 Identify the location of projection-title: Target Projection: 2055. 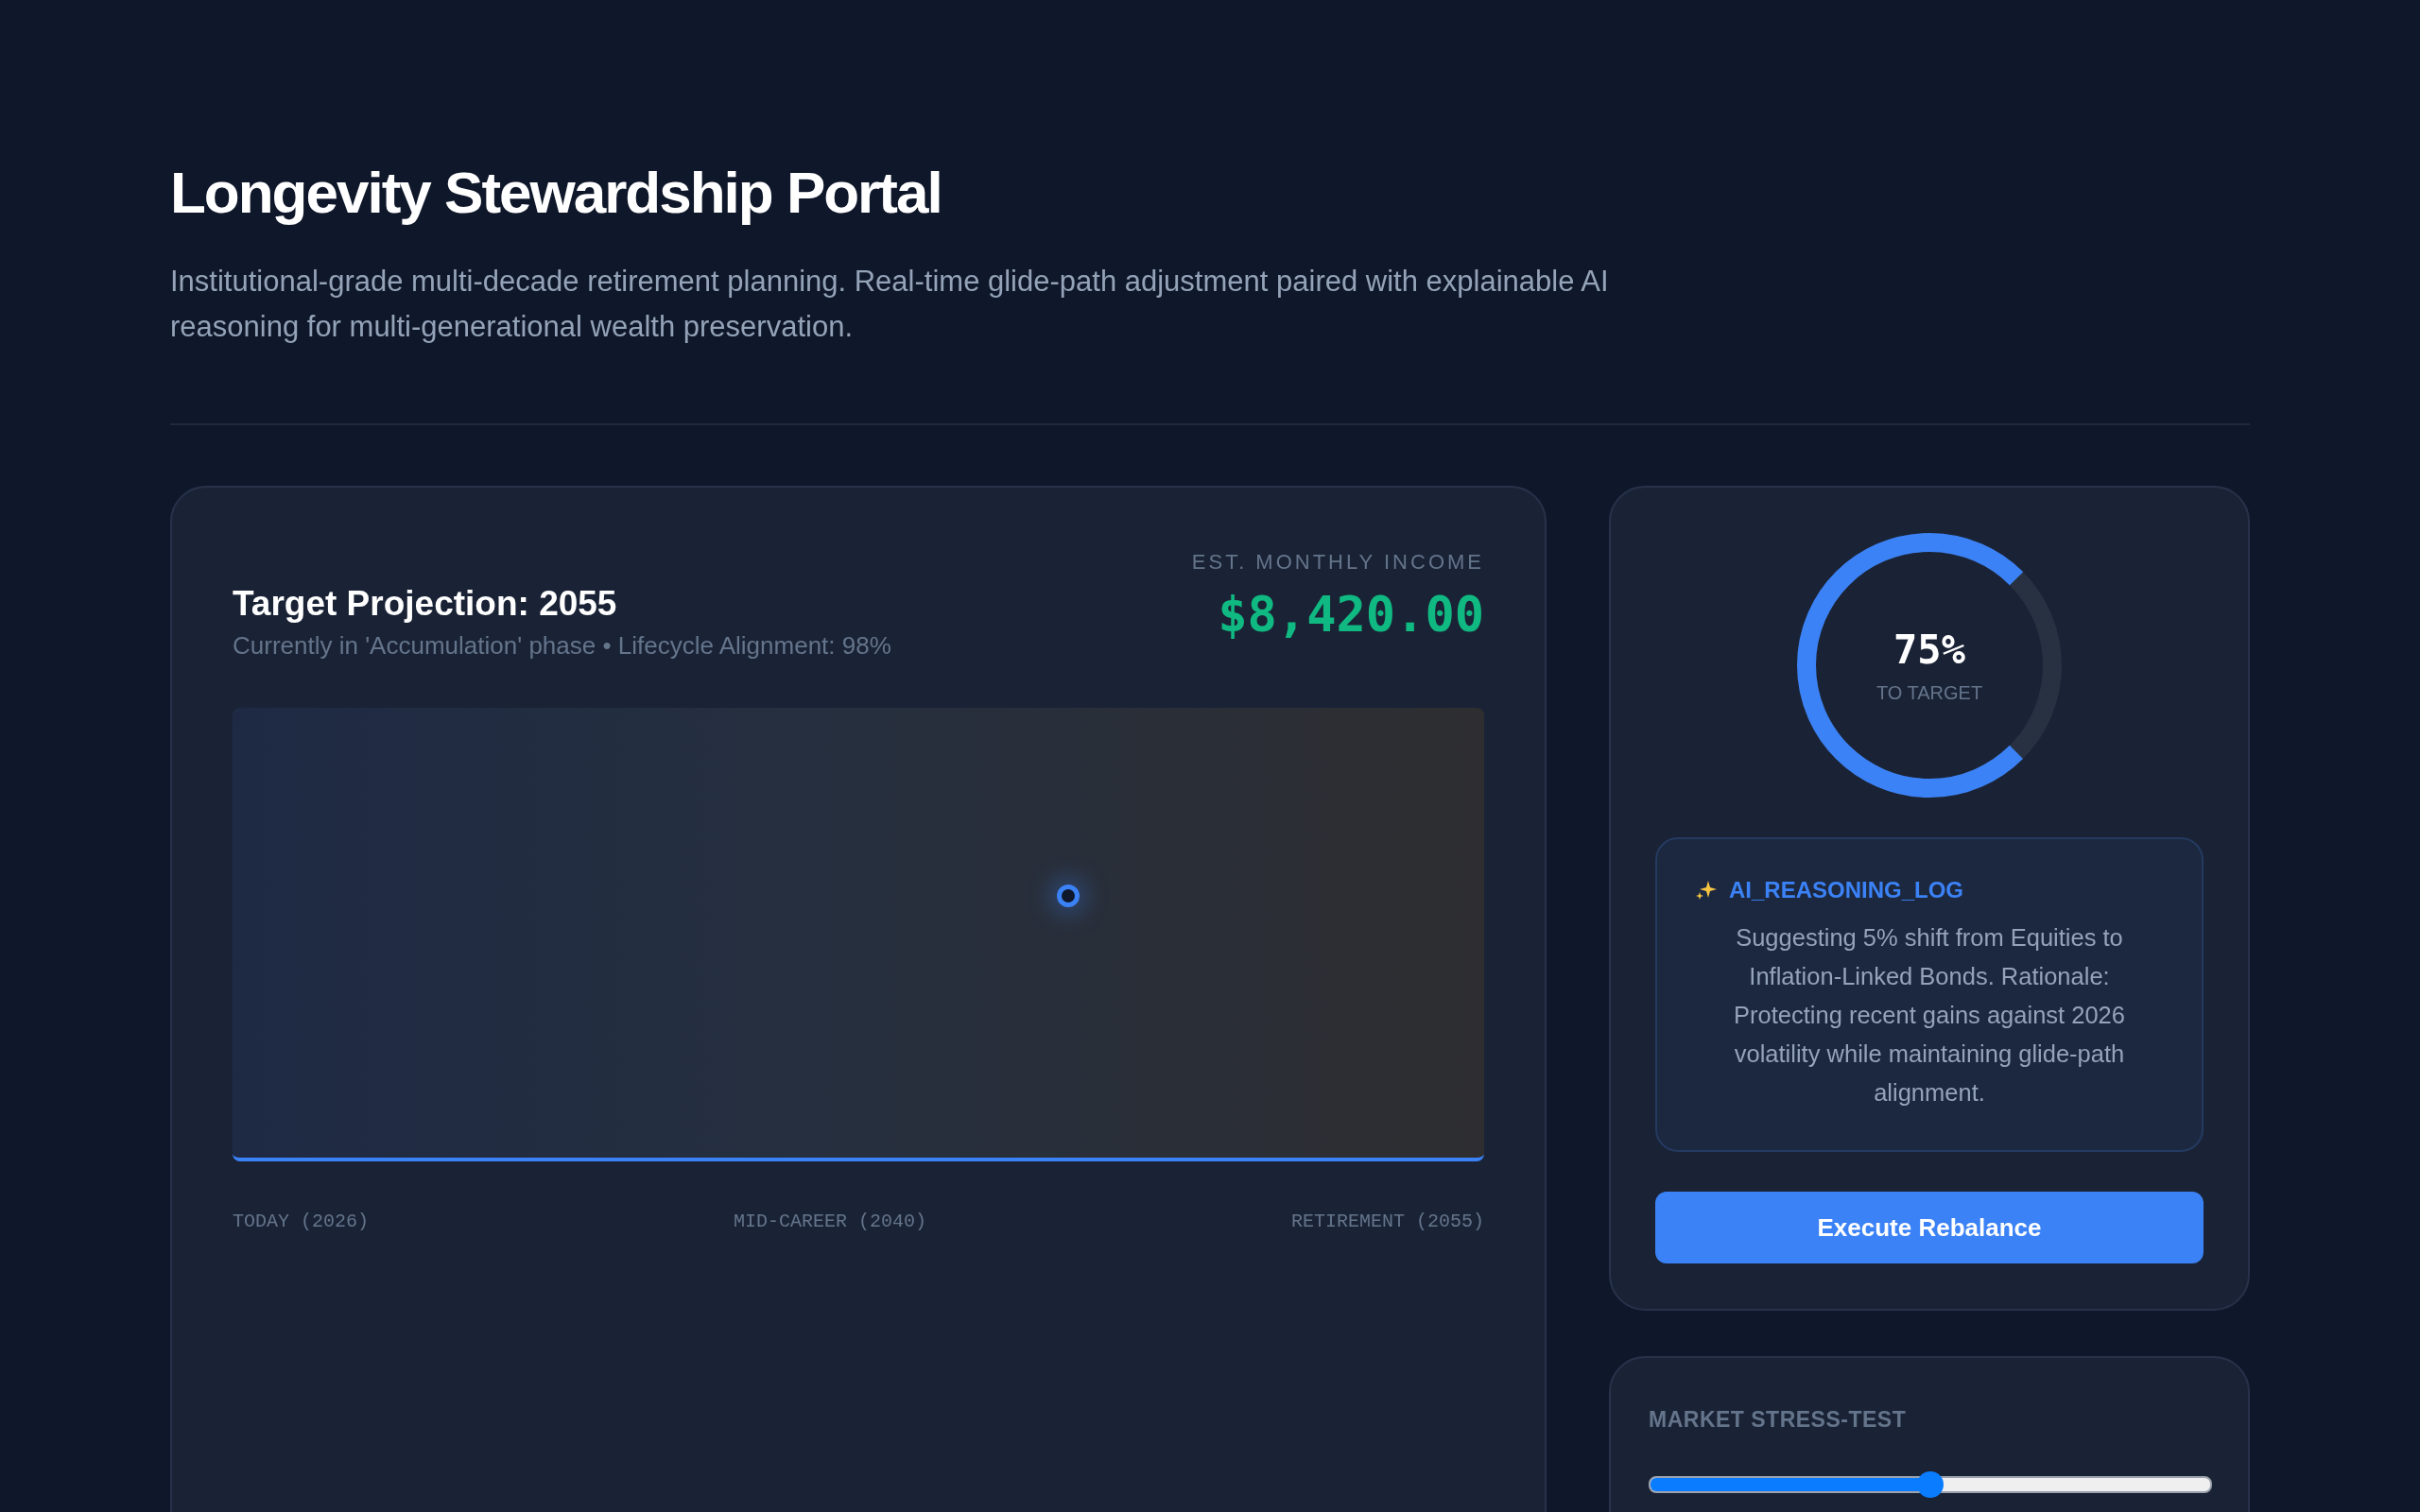
(425, 604).